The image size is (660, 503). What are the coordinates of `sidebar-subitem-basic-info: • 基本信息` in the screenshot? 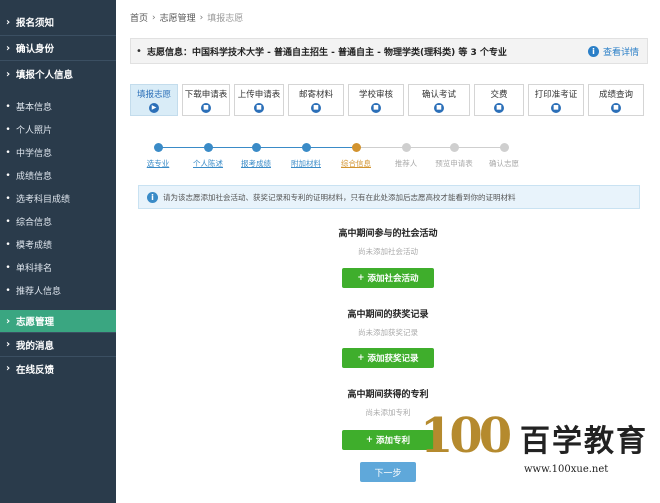 It's located at (58, 106).